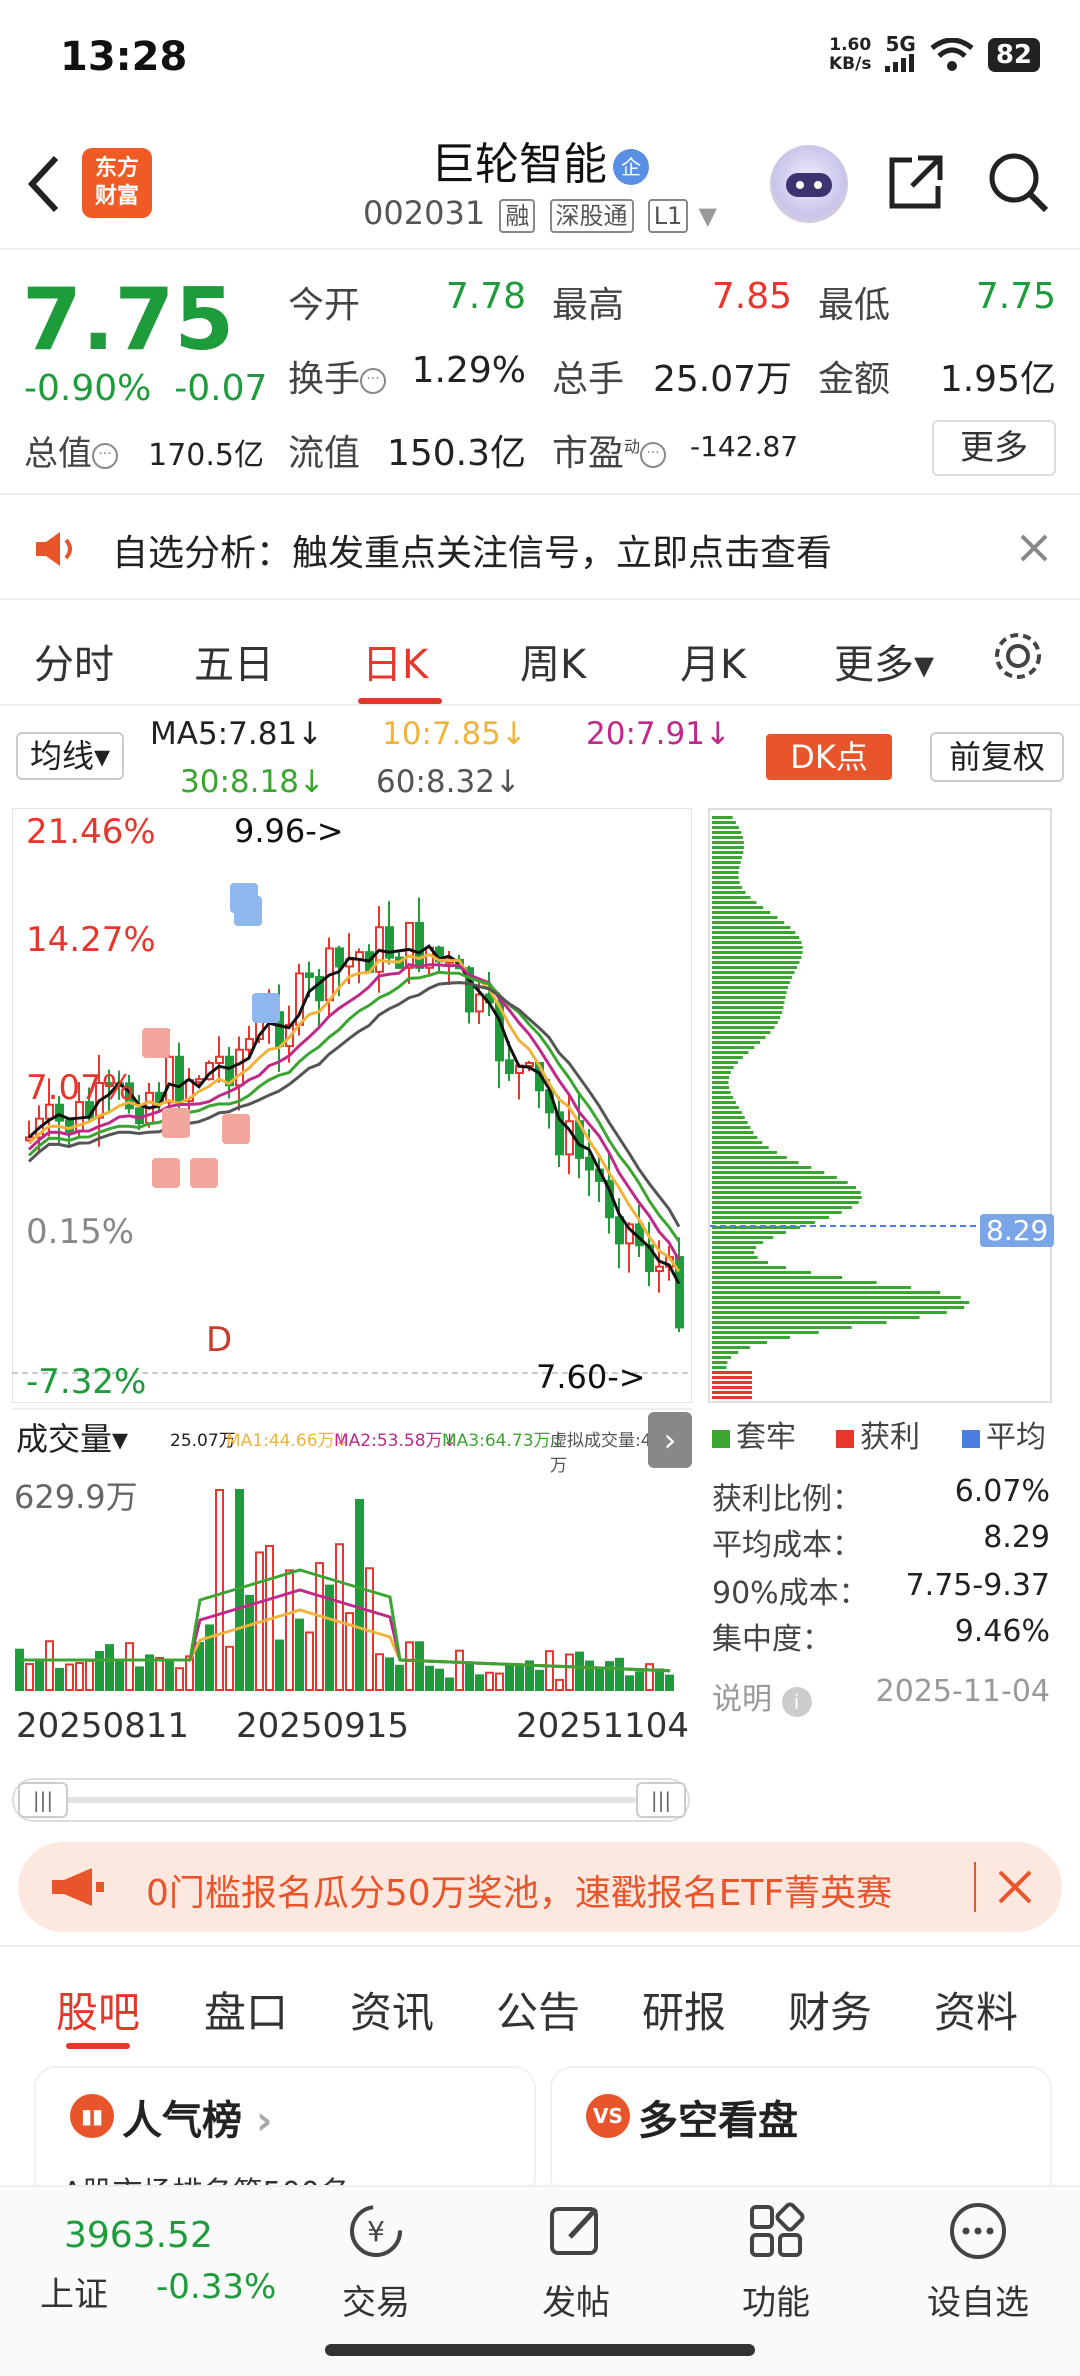  I want to click on bull-bear-card: VS 多空看盘, so click(801, 2133).